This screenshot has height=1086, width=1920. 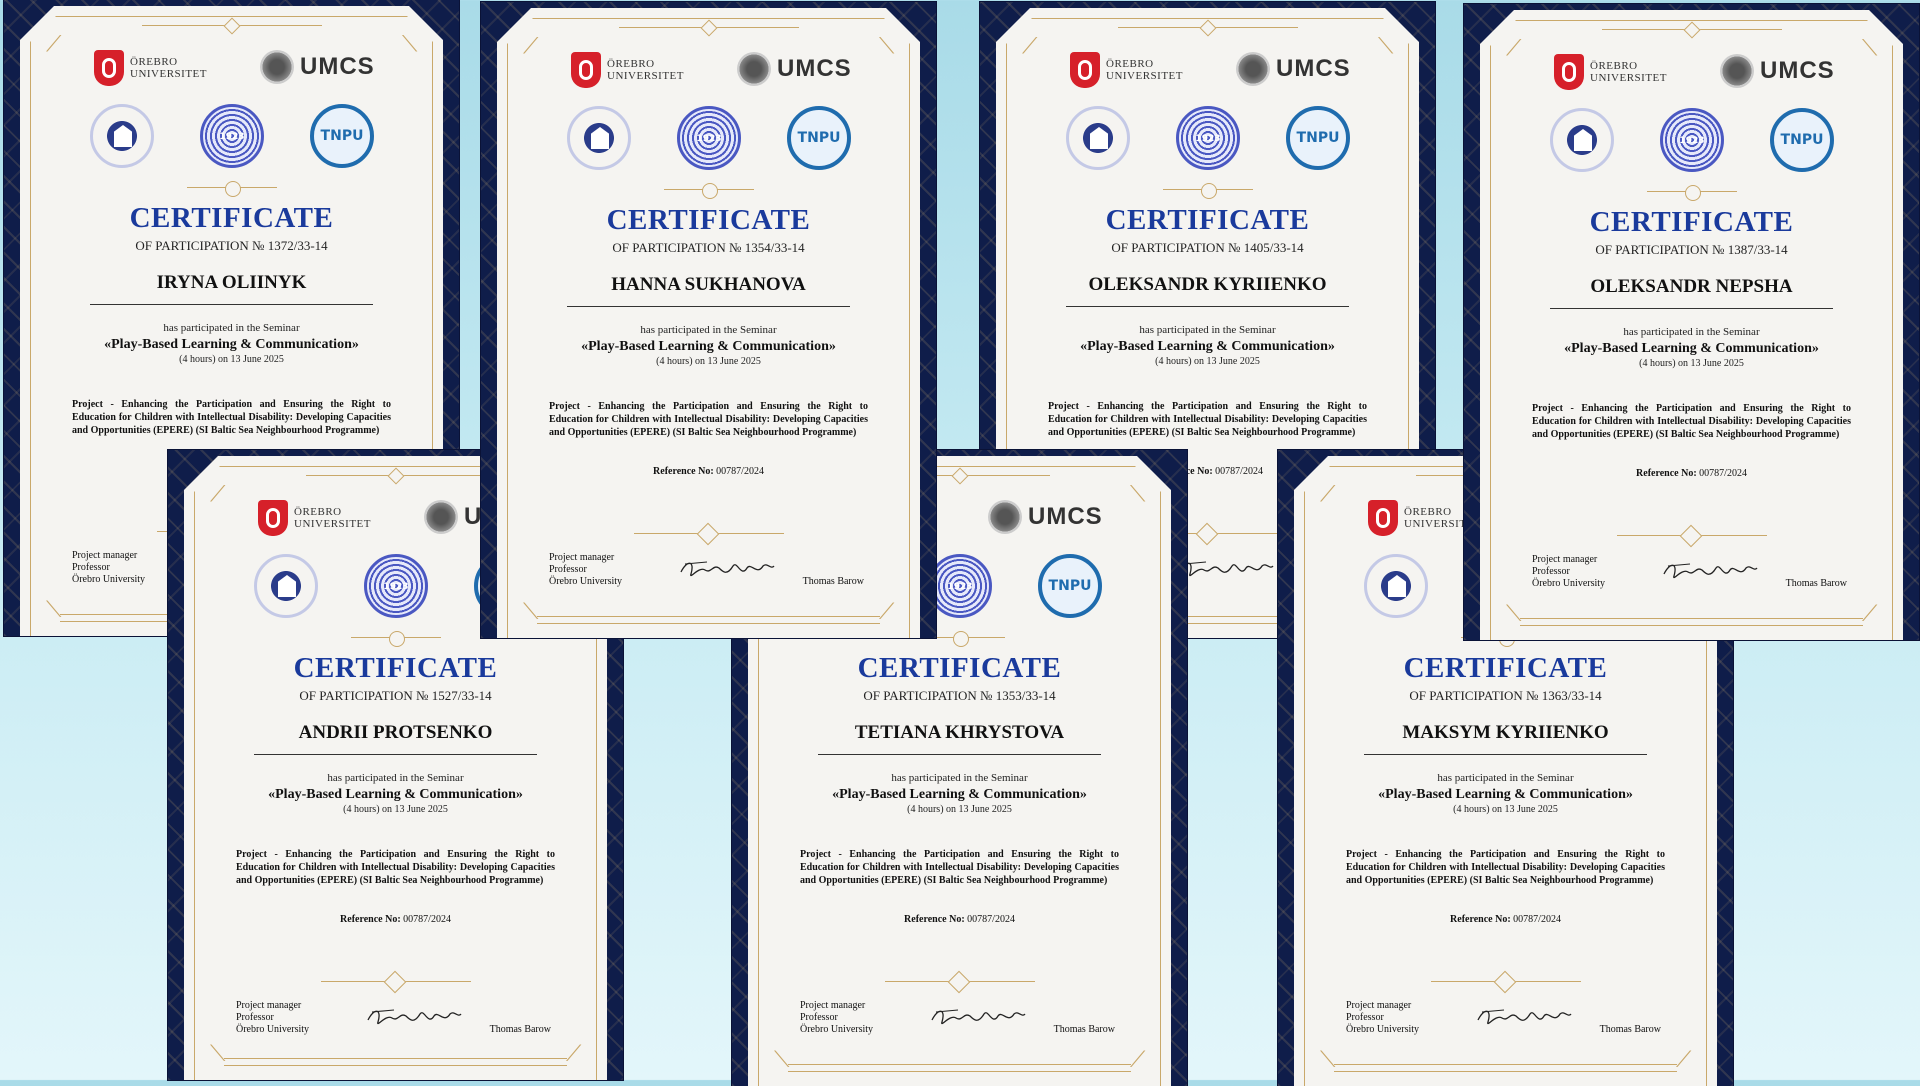 What do you see at coordinates (1313, 68) in the screenshot?
I see `umcs-wordmark: UMCS` at bounding box center [1313, 68].